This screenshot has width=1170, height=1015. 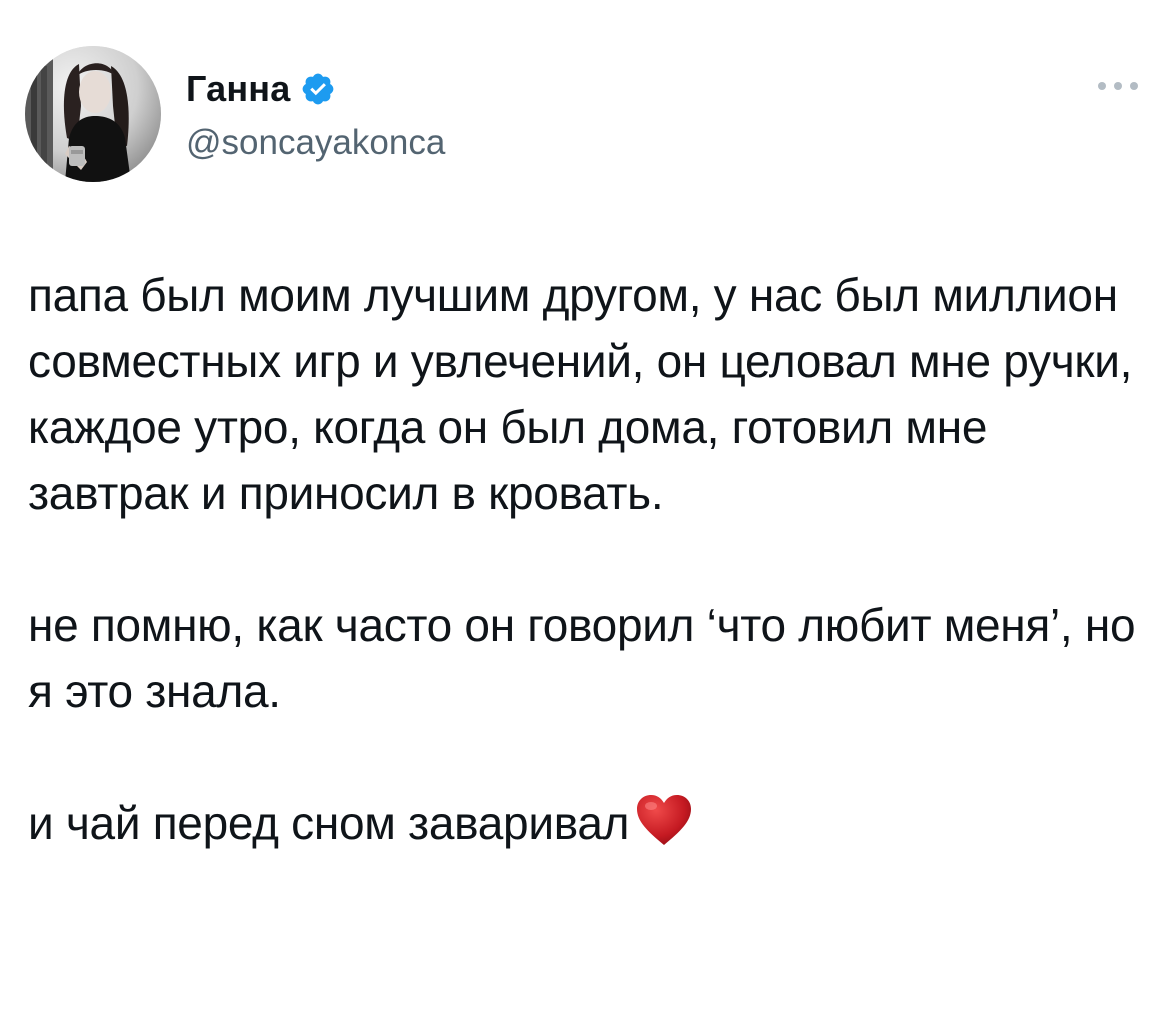 I want to click on author-name-row: Ганна, so click(x=261, y=89).